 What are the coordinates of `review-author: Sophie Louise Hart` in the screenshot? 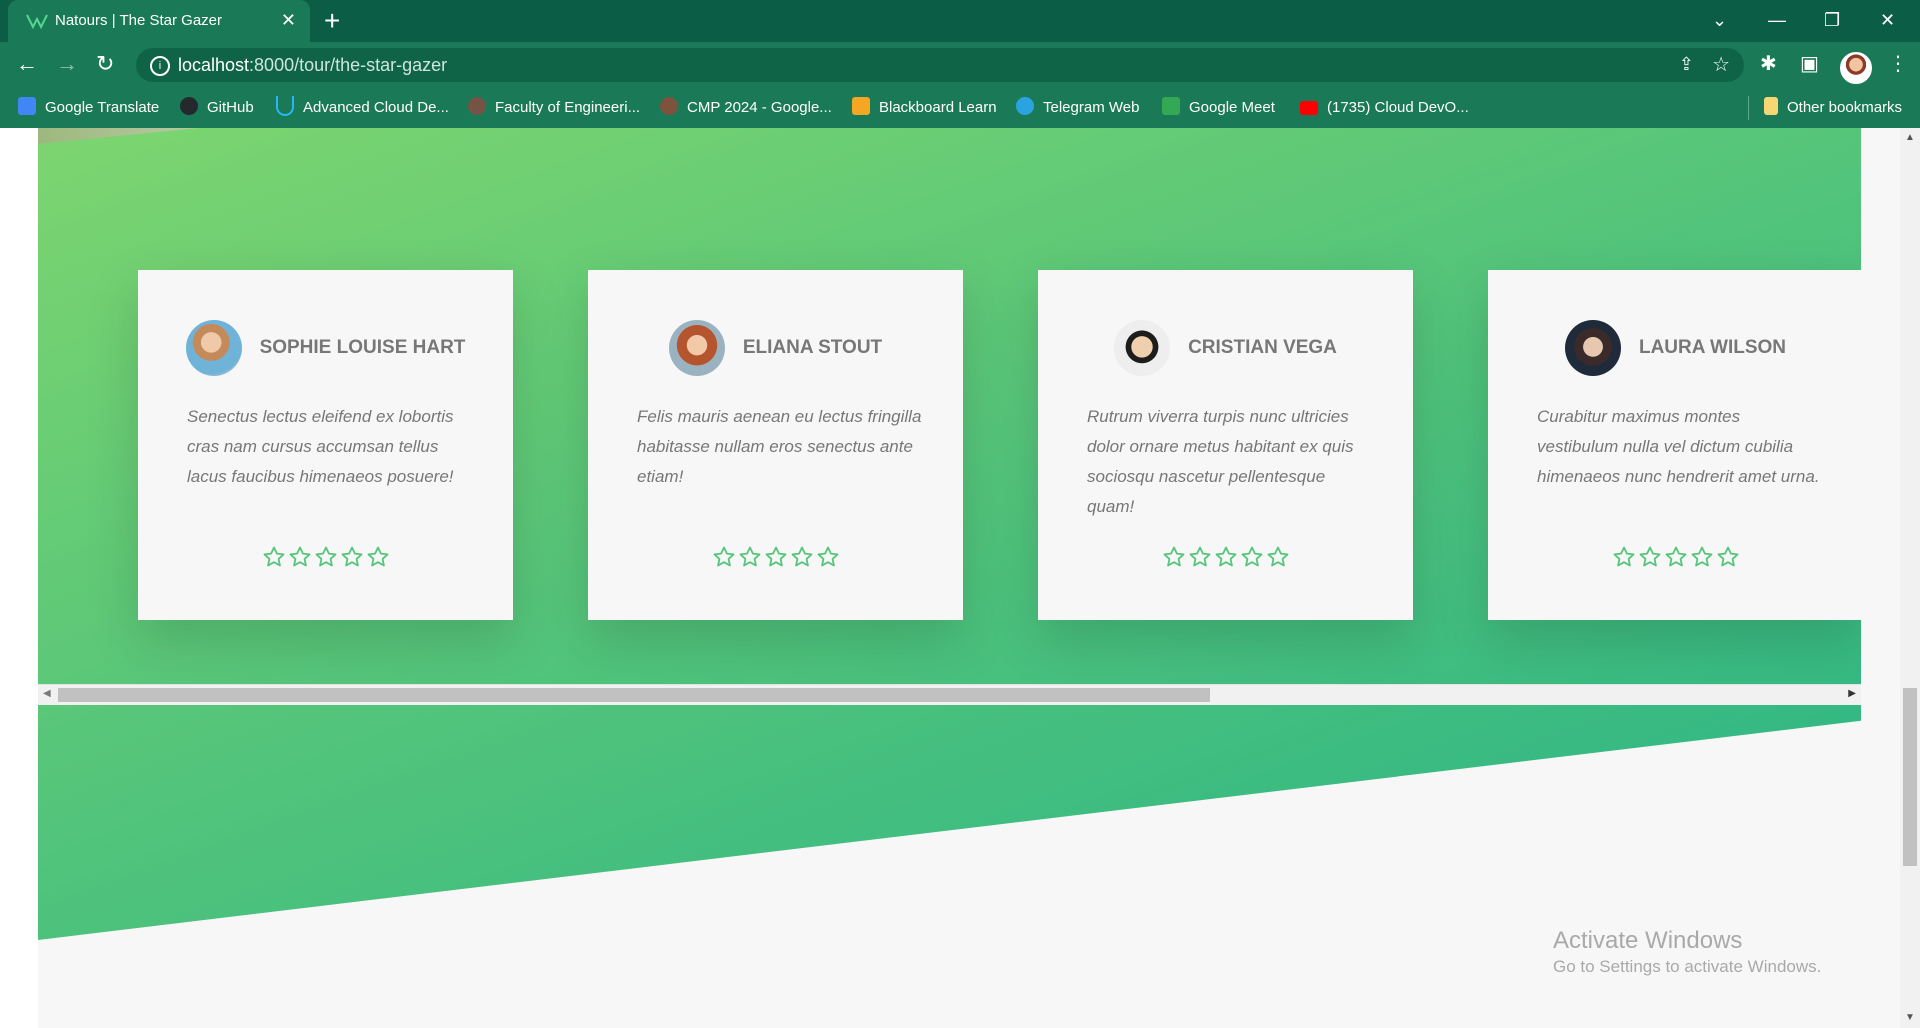 It's located at (325, 348).